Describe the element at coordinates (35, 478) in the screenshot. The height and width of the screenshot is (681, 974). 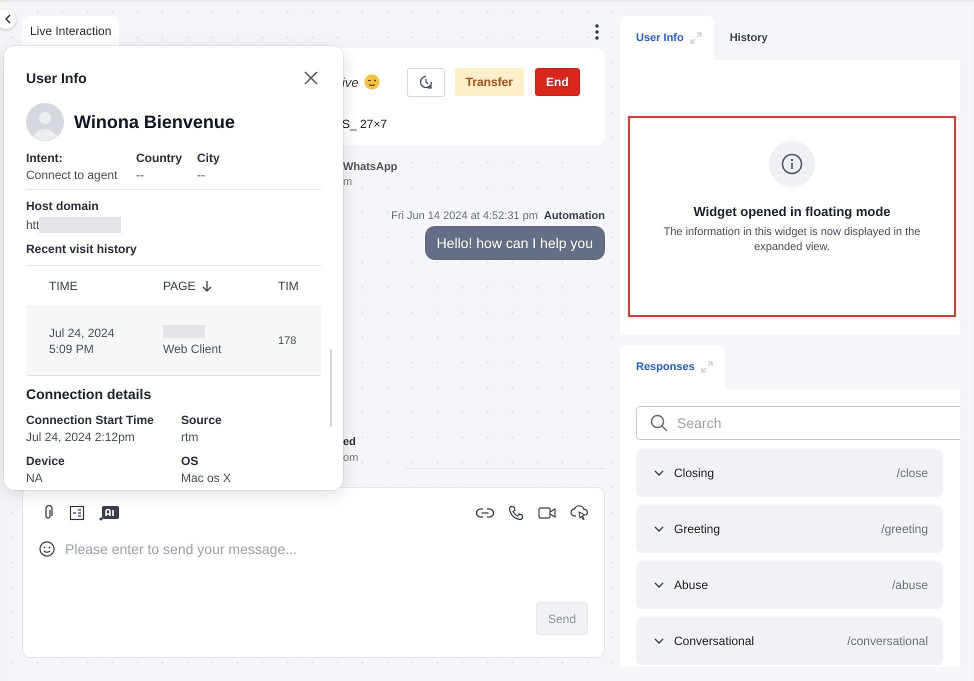
I see `field-value: NA` at that location.